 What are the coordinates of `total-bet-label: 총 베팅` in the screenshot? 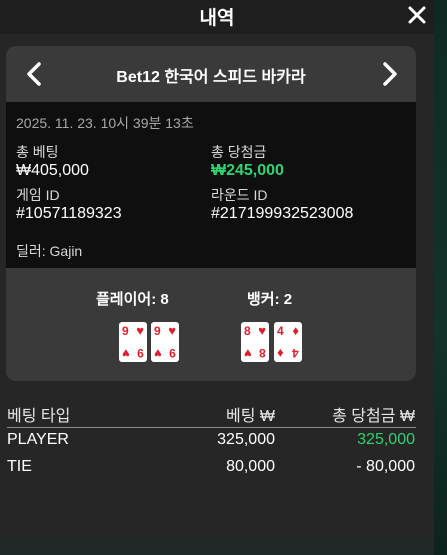 It's located at (37, 152).